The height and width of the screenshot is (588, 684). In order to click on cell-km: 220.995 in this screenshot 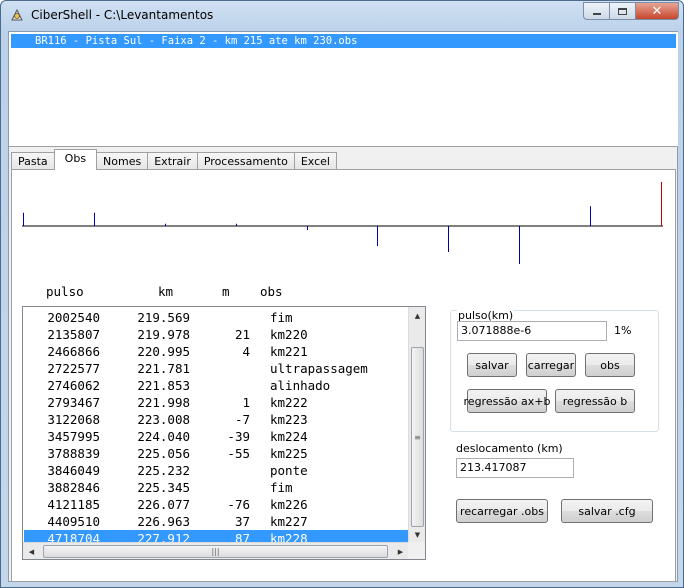, I will do `click(163, 351)`.